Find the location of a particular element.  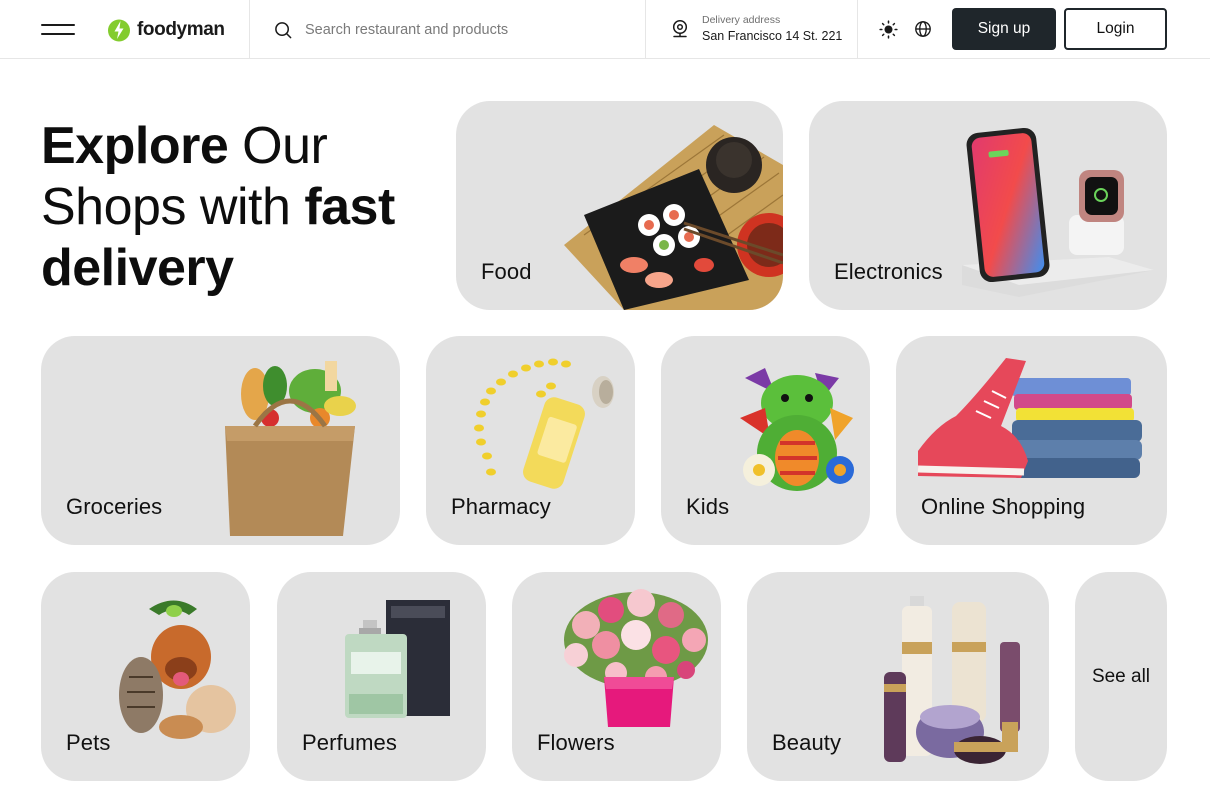

brand-logo: foodyman is located at coordinates (166, 30).